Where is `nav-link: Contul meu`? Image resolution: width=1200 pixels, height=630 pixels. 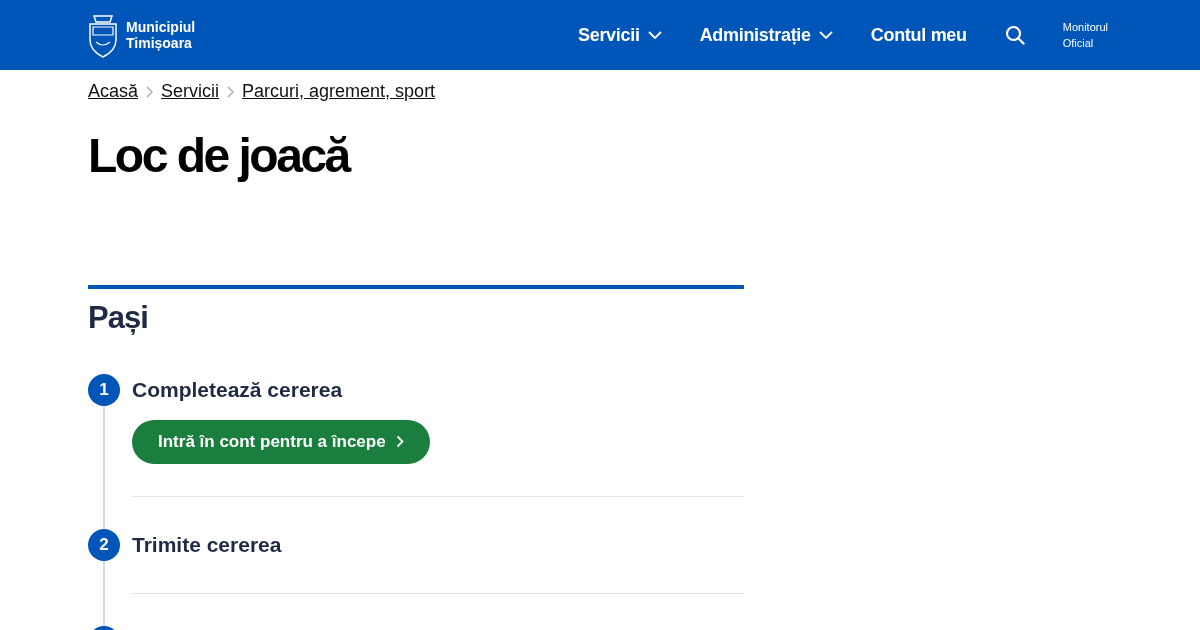
nav-link: Contul meu is located at coordinates (918, 35).